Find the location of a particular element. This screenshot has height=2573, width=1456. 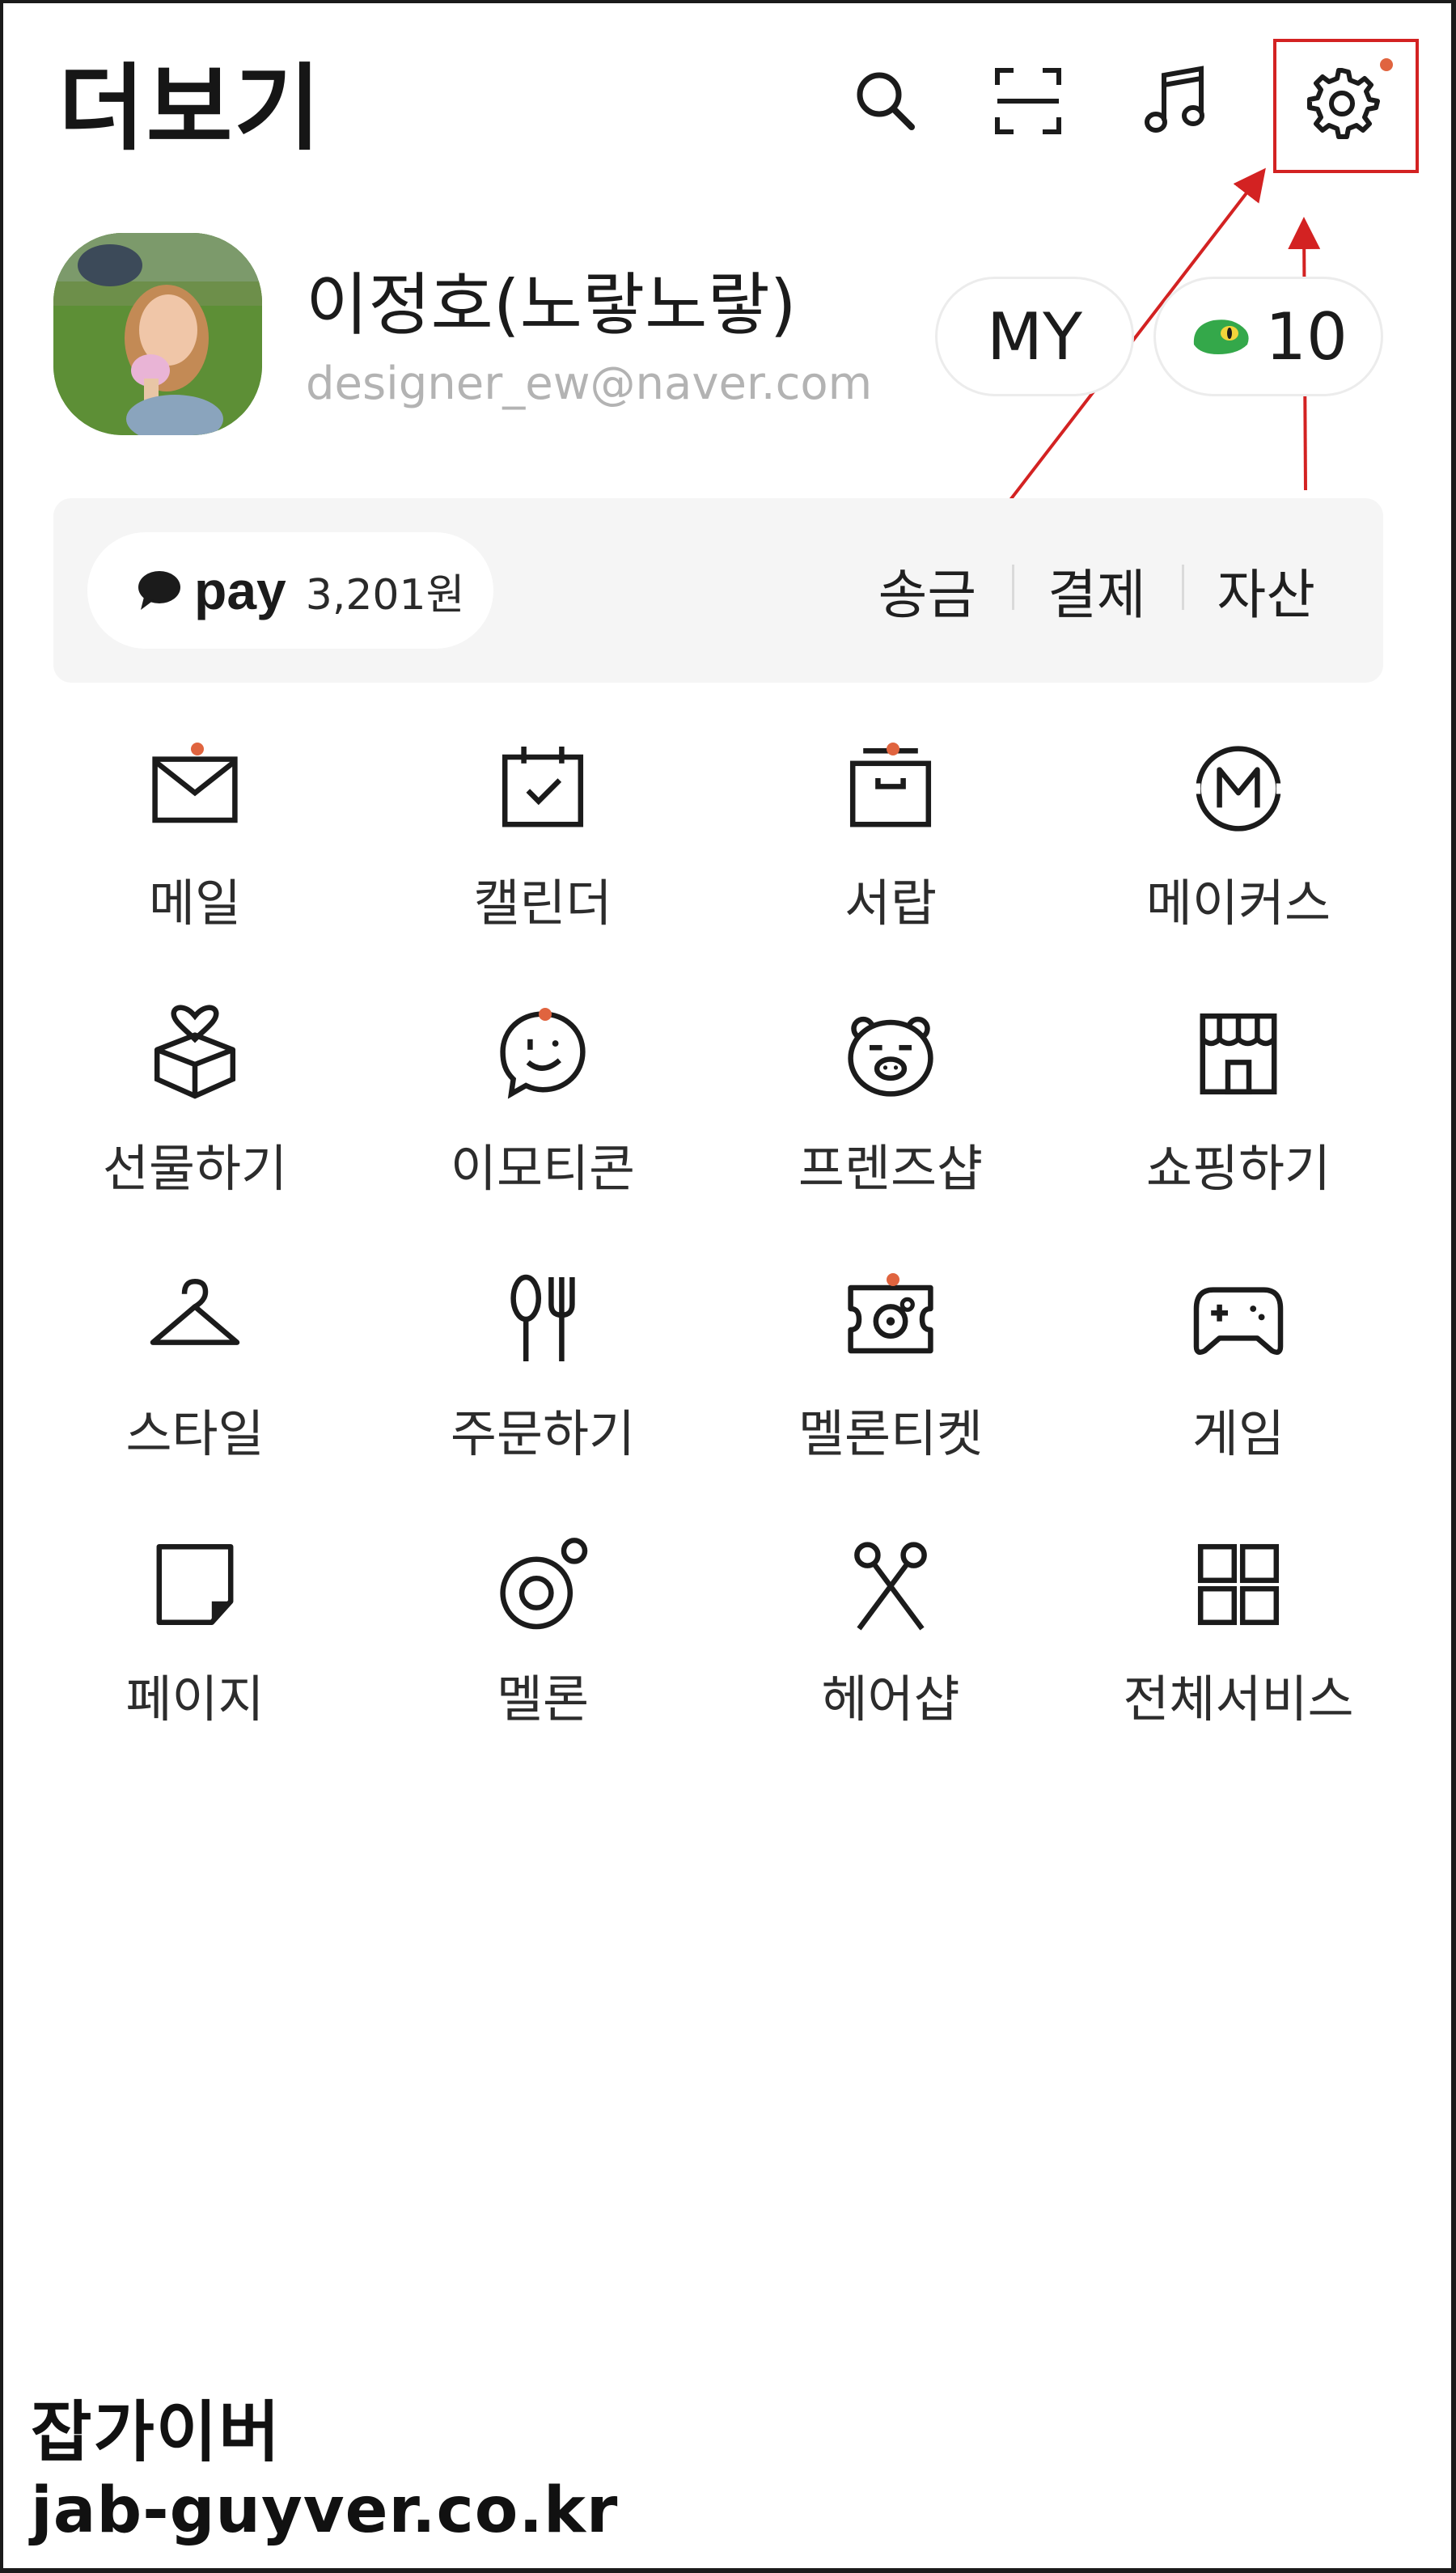

service-makers: 메이커스 is located at coordinates (1238, 841).